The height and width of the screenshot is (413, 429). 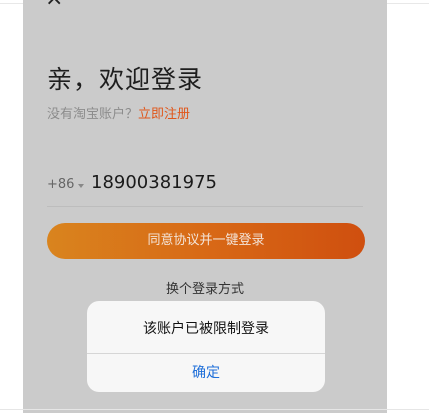 I want to click on country-code-selector: +86, so click(x=60, y=184).